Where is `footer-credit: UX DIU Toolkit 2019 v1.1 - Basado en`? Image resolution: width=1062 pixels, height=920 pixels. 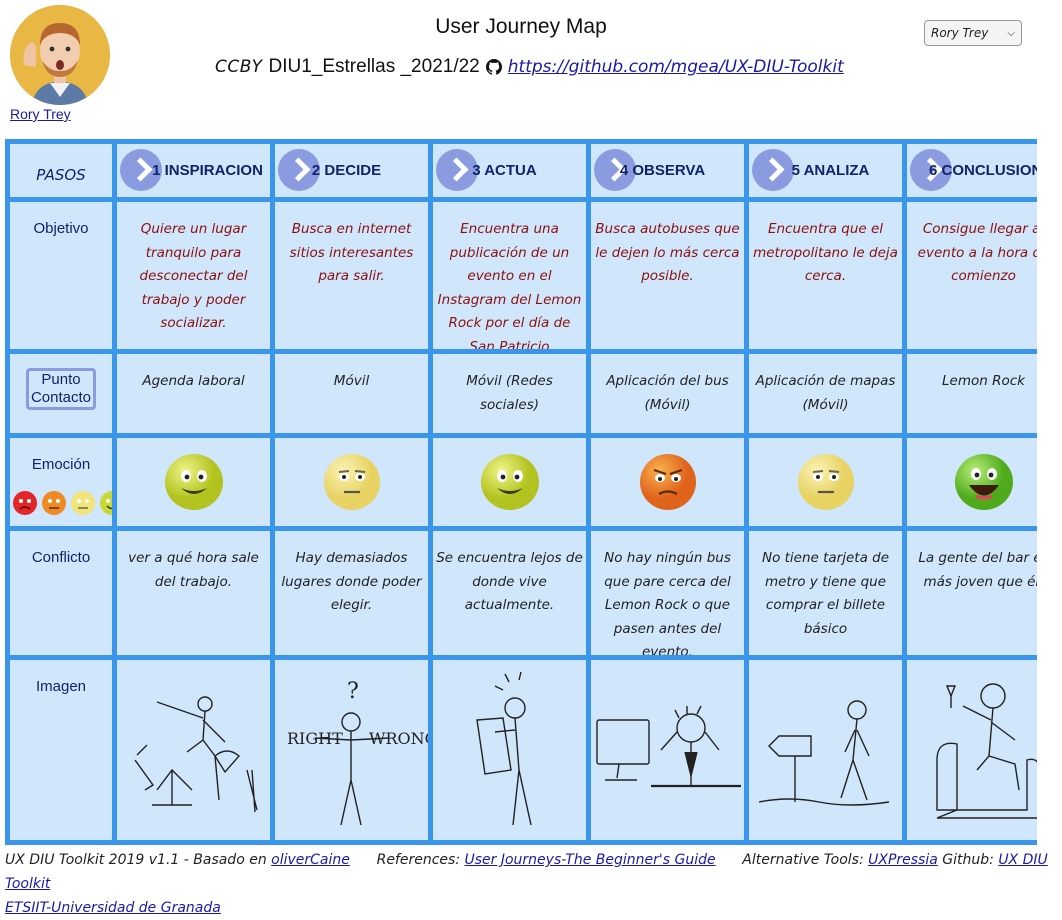 footer-credit: UX DIU Toolkit 2019 v1.1 - Basado en is located at coordinates (136, 860).